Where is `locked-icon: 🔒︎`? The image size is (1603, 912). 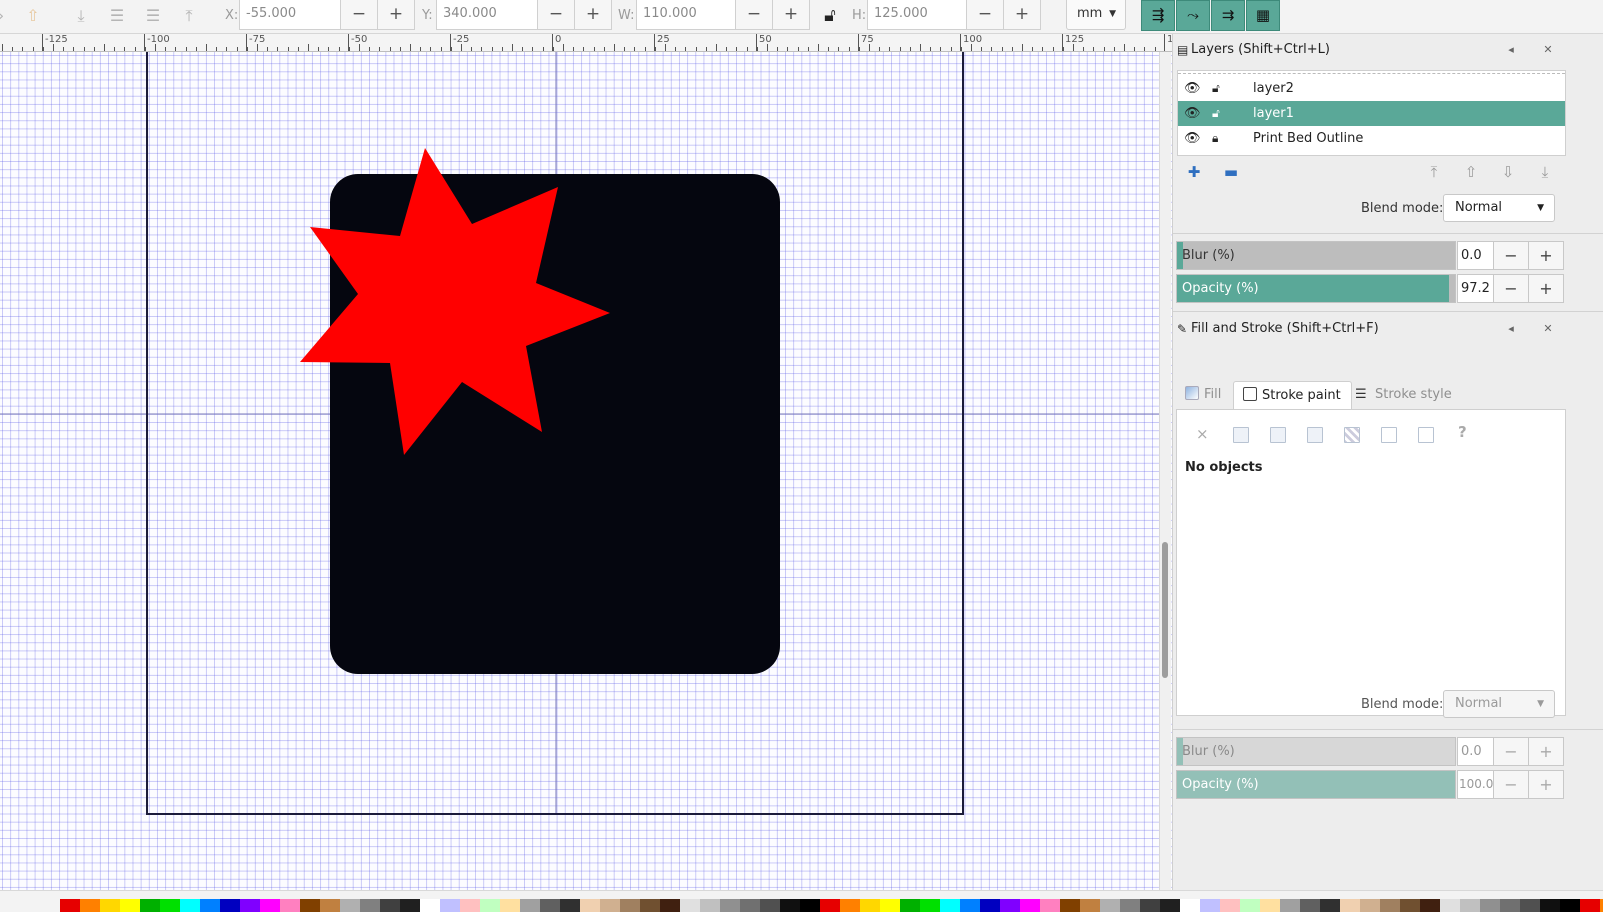
locked-icon: 🔒︎ is located at coordinates (1215, 138).